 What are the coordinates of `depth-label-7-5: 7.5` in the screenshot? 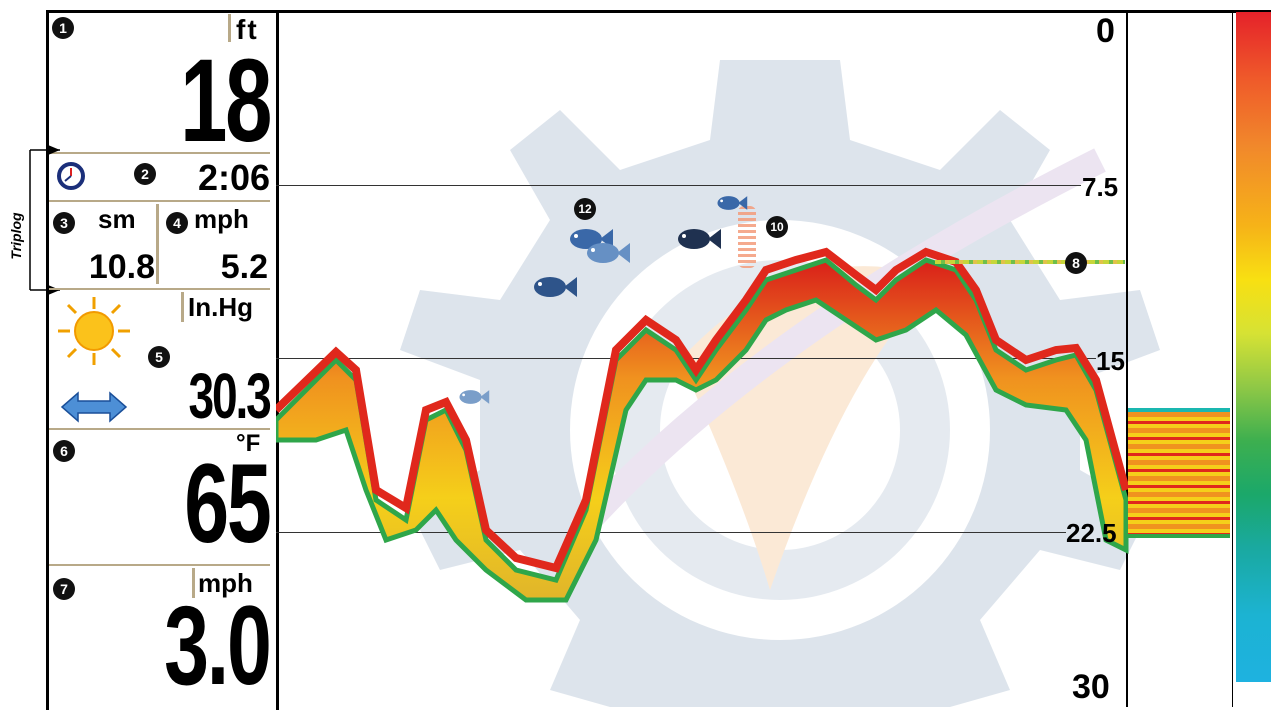 It's located at (1100, 187).